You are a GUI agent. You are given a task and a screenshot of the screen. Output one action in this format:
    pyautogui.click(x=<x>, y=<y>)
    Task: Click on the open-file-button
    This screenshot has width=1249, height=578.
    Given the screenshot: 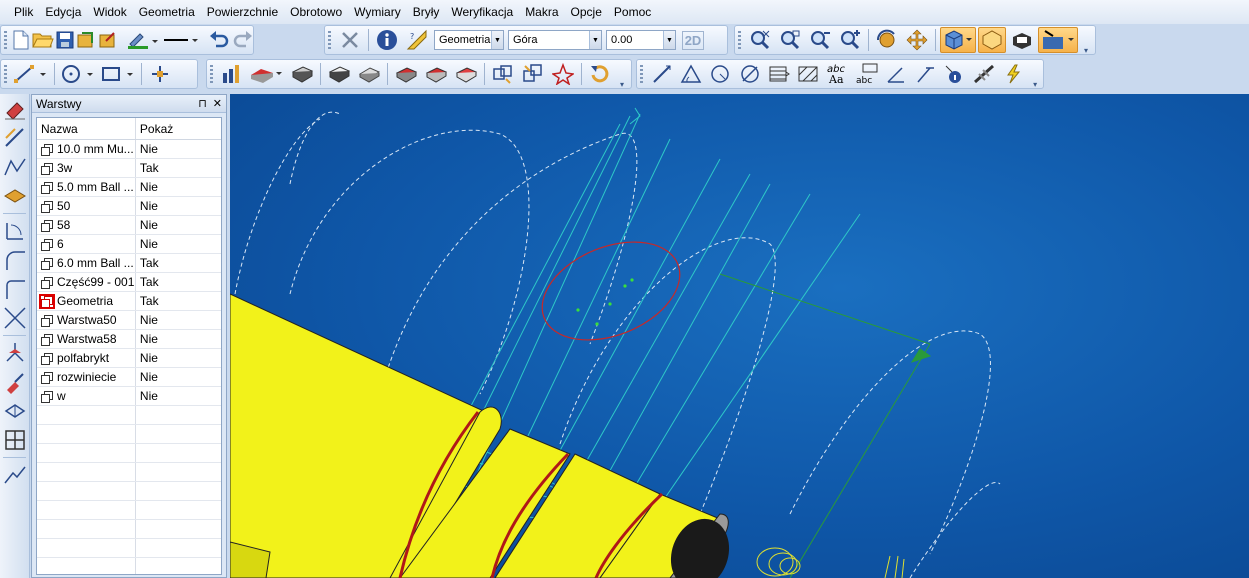 What is the action you would take?
    pyautogui.click(x=43, y=40)
    